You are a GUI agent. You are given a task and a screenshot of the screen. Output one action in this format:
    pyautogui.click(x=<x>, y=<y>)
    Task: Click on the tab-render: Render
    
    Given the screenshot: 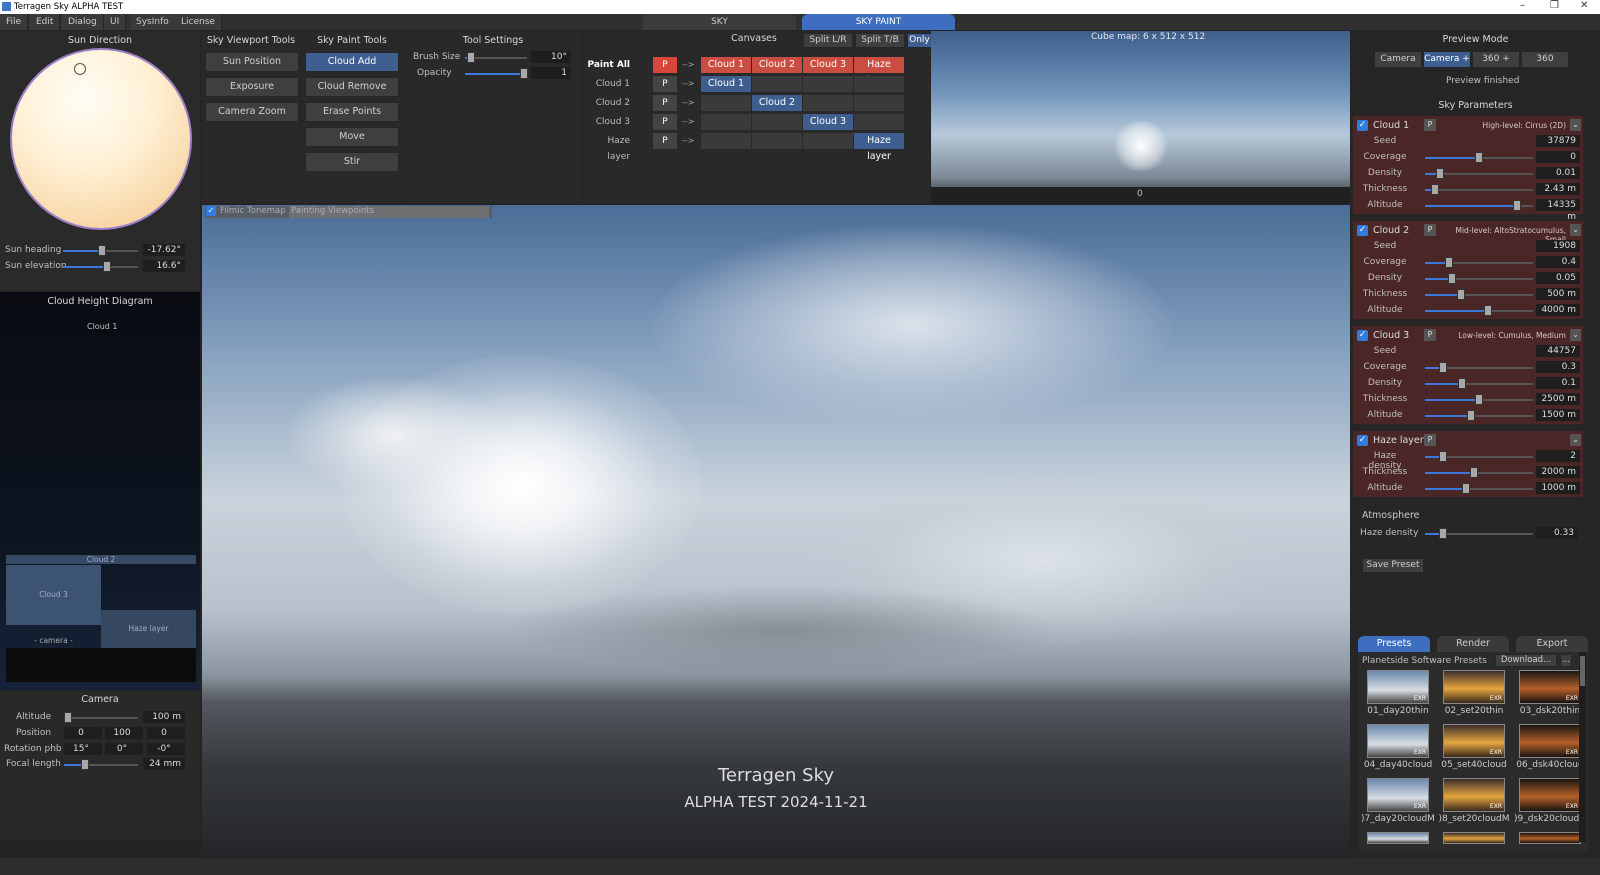 What is the action you would take?
    pyautogui.click(x=1473, y=644)
    